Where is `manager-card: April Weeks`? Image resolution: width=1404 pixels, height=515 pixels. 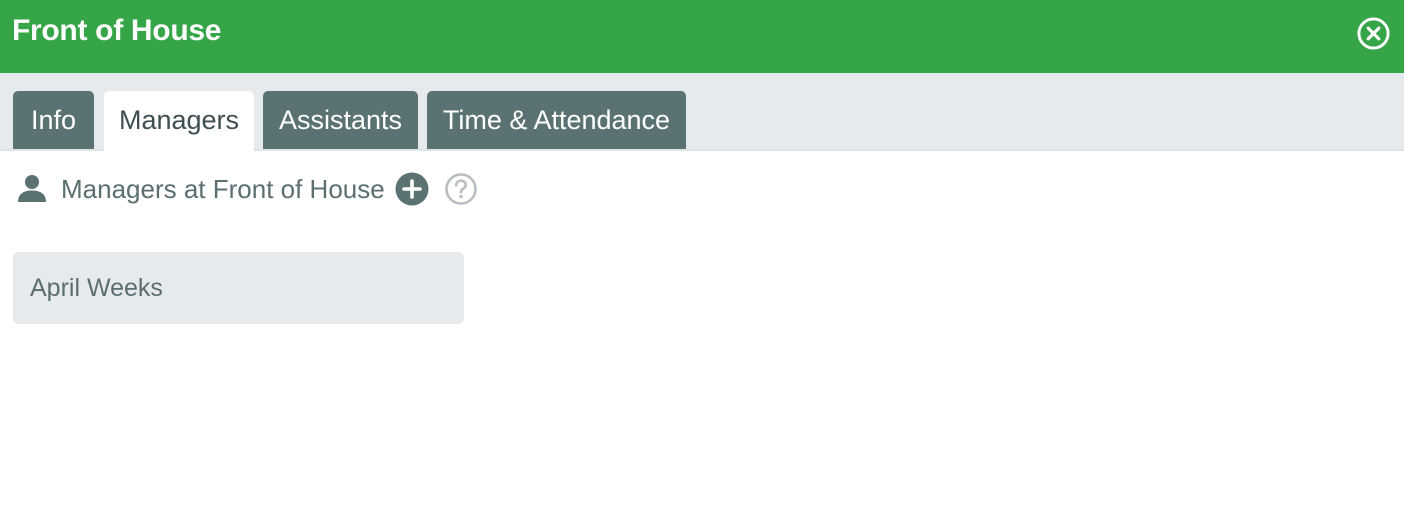
manager-card: April Weeks is located at coordinates (238, 288).